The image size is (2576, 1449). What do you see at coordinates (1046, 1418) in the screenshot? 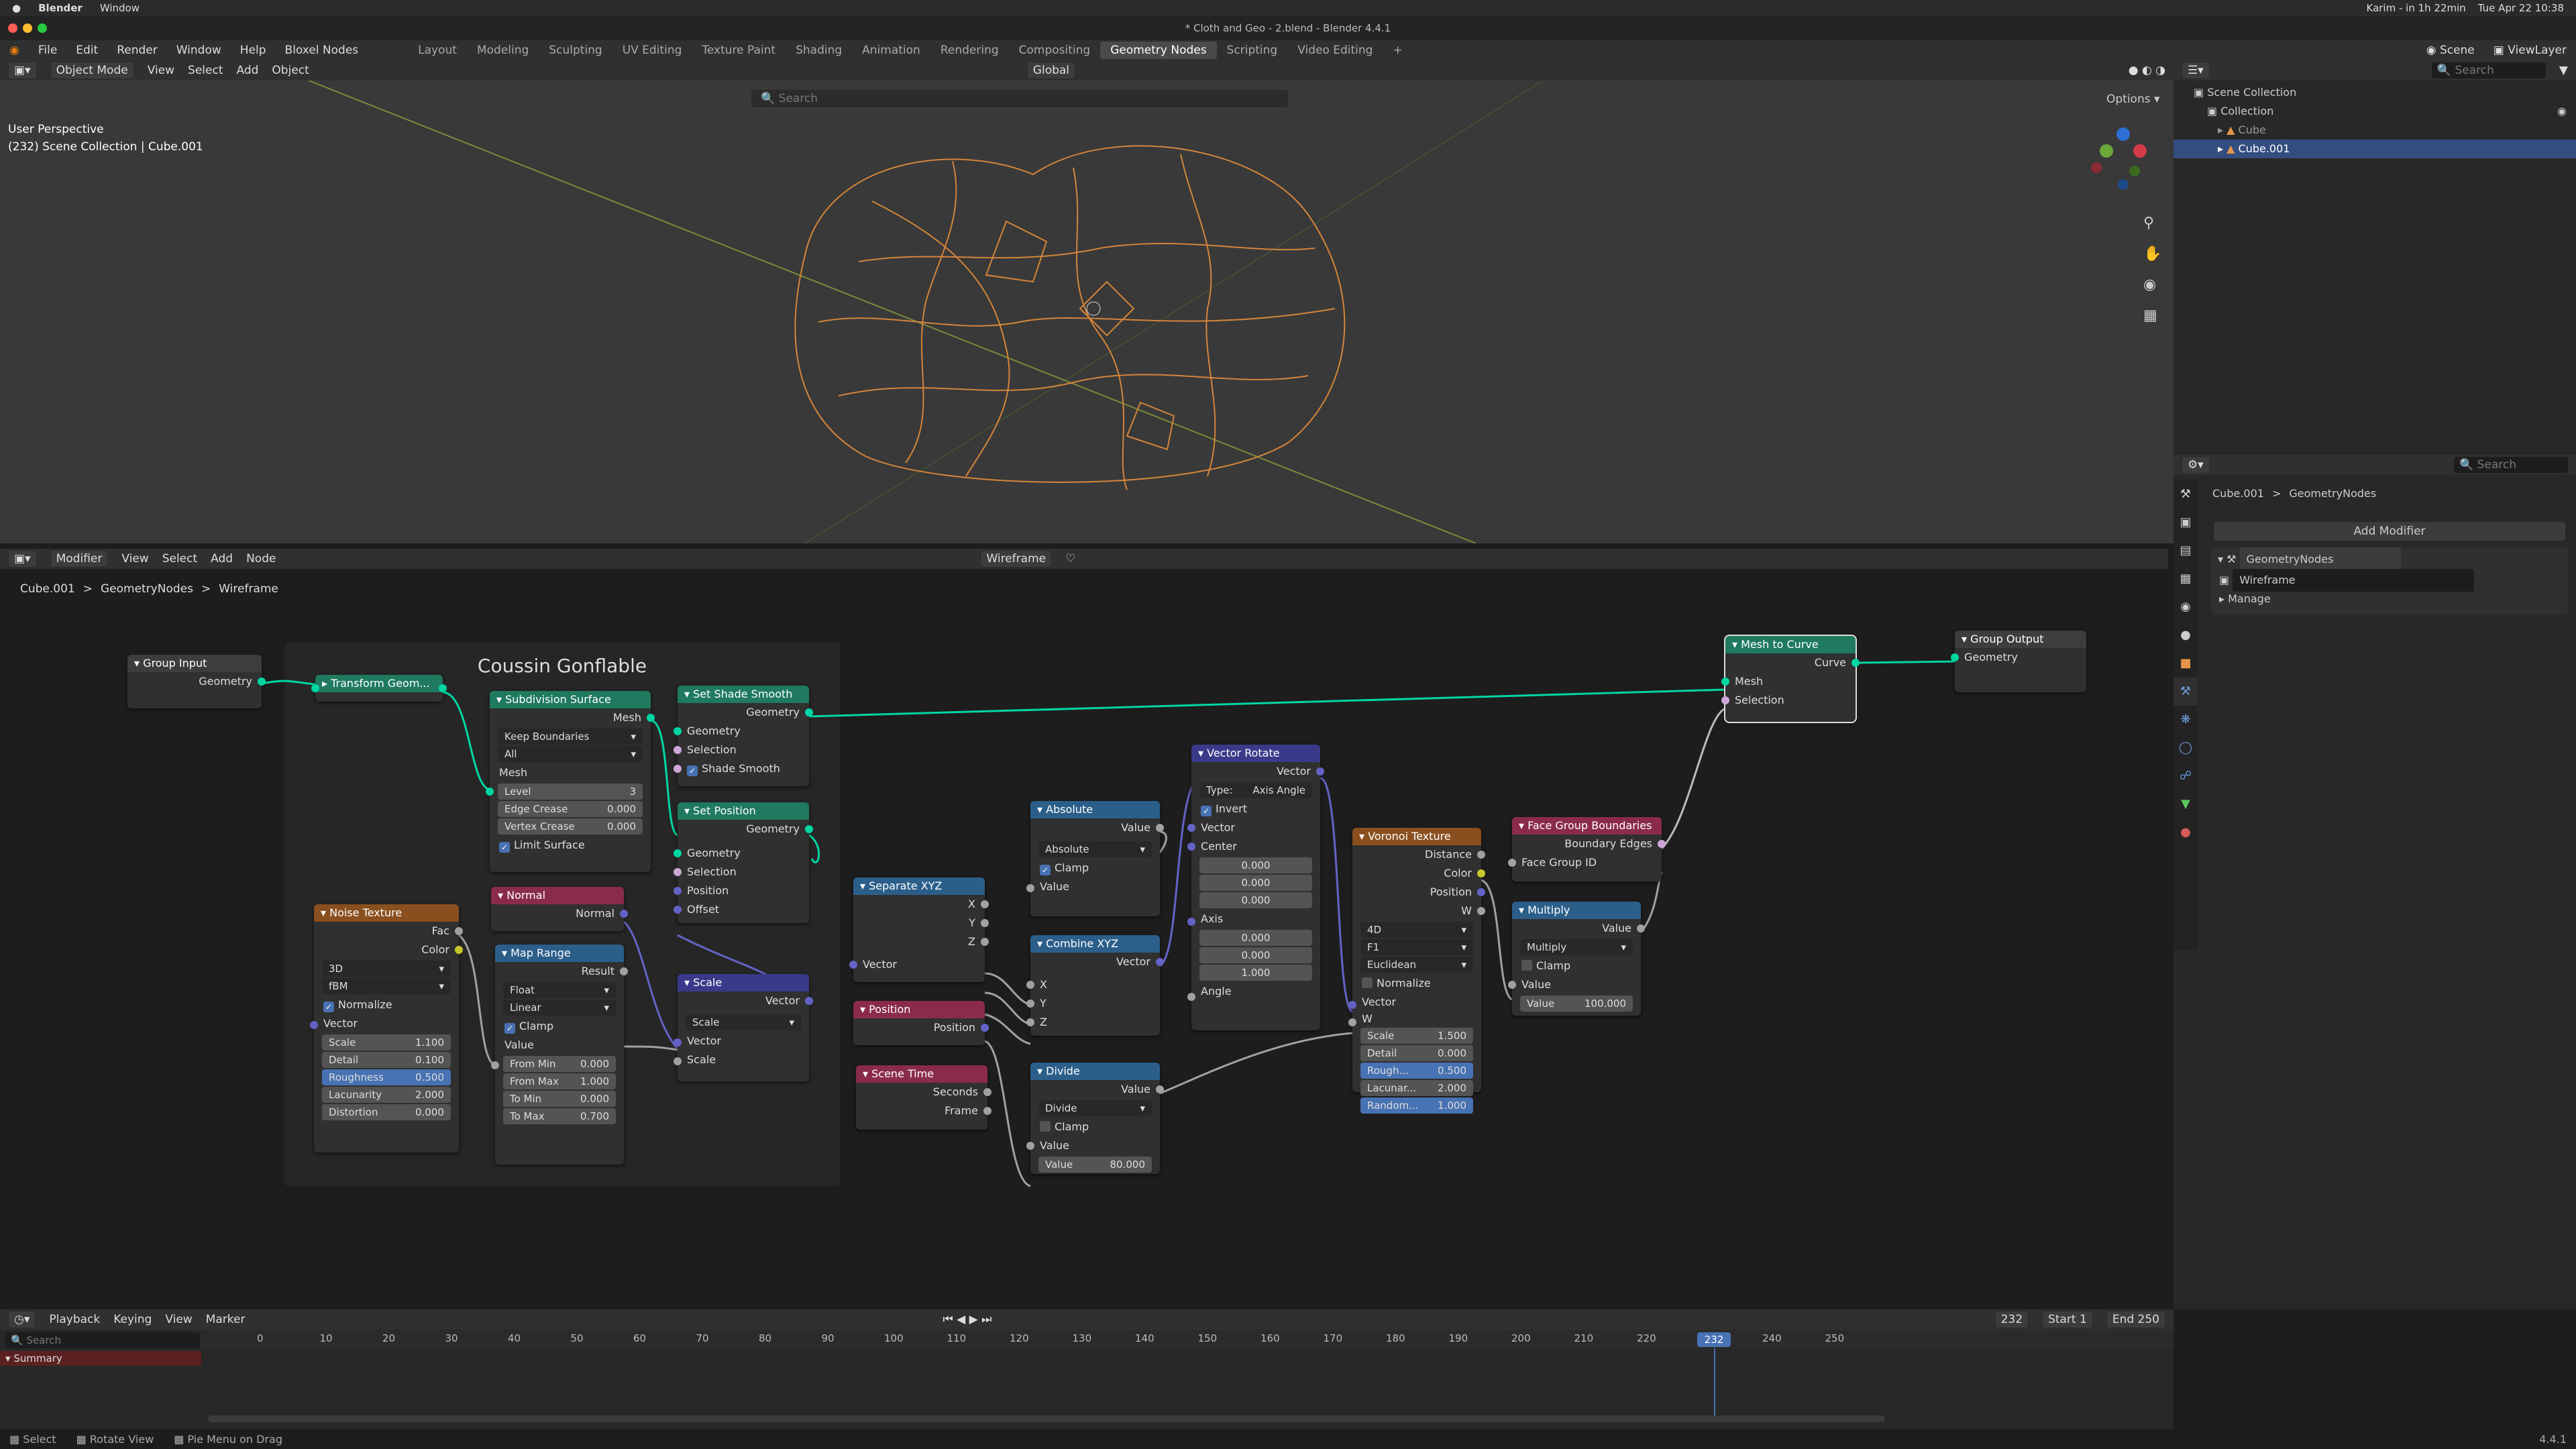
I see `timeline-scrollbar` at bounding box center [1046, 1418].